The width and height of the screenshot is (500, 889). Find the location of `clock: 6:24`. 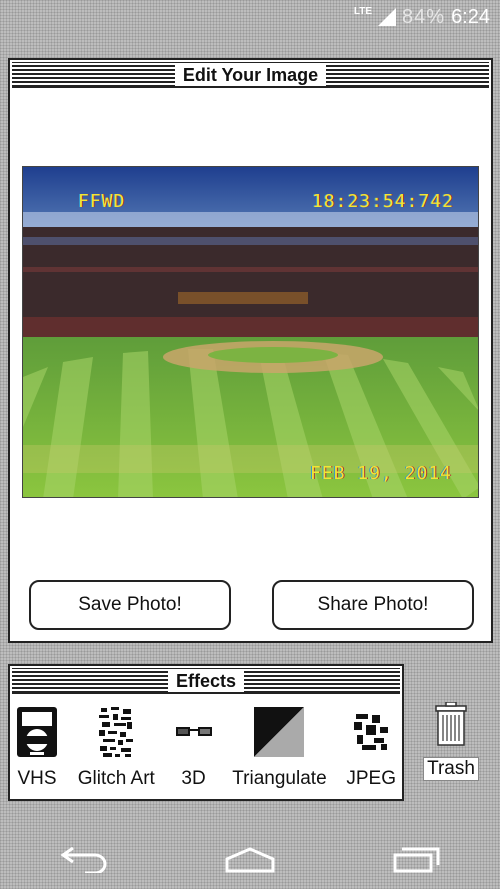

clock: 6:24 is located at coordinates (470, 16).